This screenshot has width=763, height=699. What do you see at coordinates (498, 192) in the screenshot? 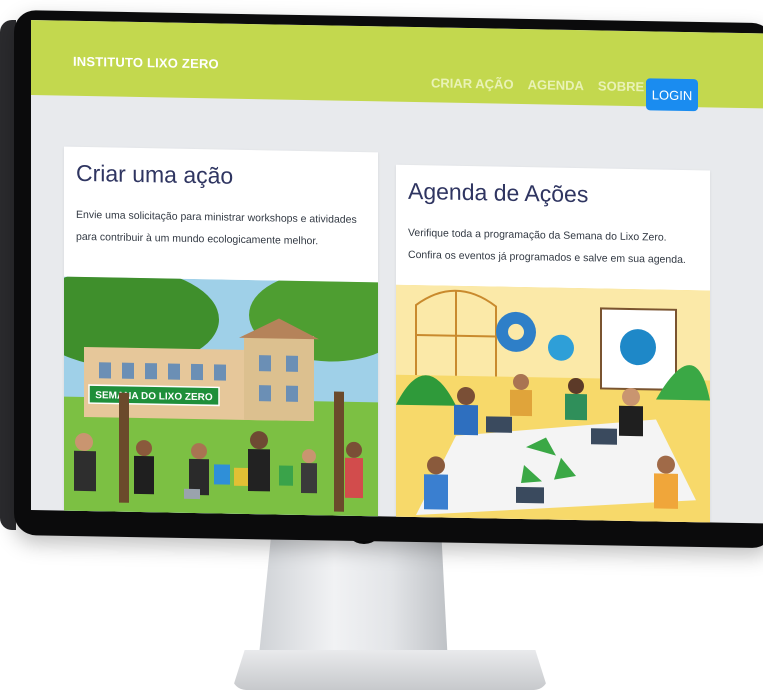
I see `card-title: Agenda de Ações` at bounding box center [498, 192].